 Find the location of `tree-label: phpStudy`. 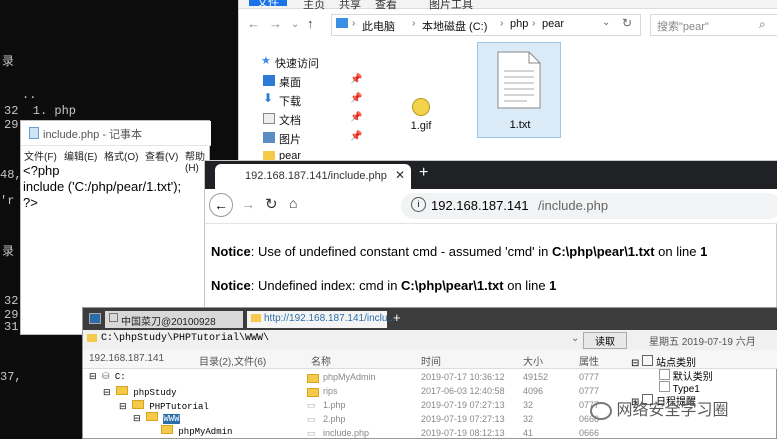

tree-label: phpStudy is located at coordinates (155, 393).